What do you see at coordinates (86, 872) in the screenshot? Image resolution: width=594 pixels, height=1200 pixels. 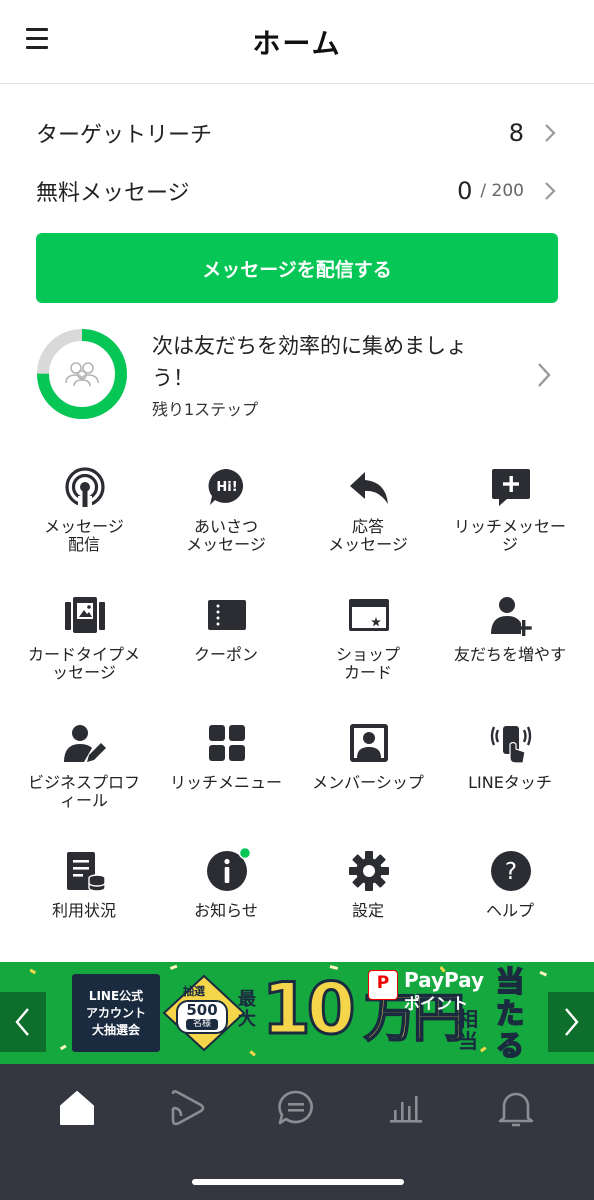 I see `usage-icon` at bounding box center [86, 872].